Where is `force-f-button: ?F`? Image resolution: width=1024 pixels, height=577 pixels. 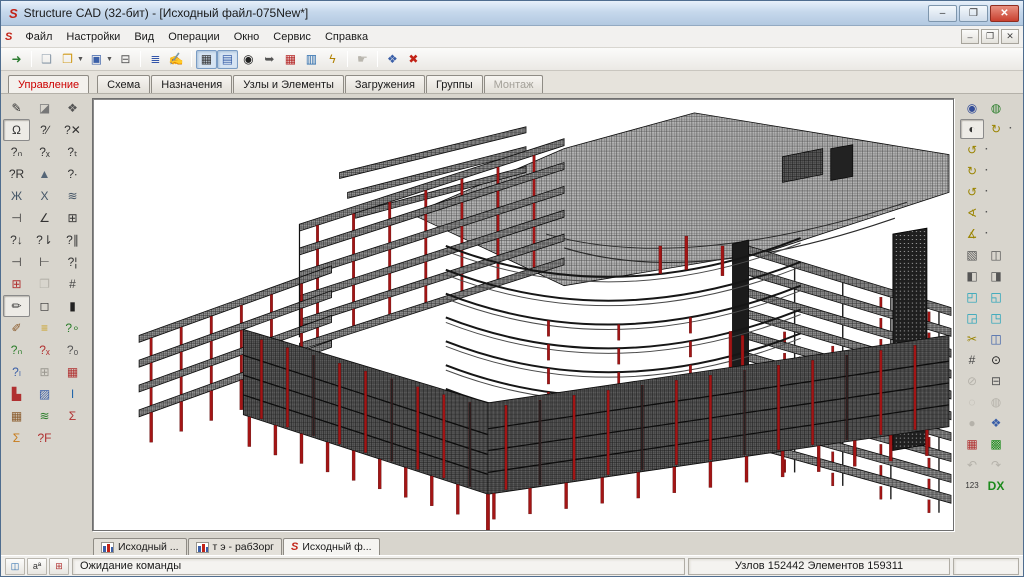
force-f-button: ?F is located at coordinates (44, 438).